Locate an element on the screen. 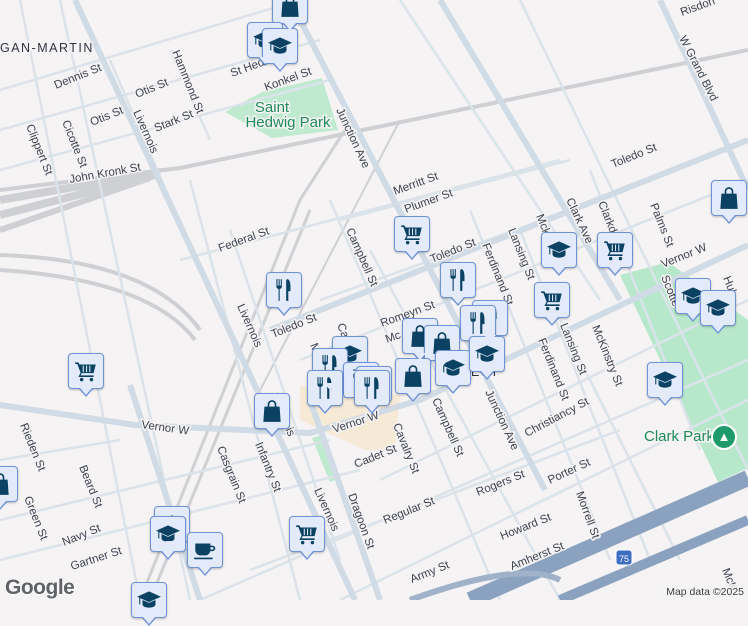  street-label: Campbell St is located at coordinates (447, 427).